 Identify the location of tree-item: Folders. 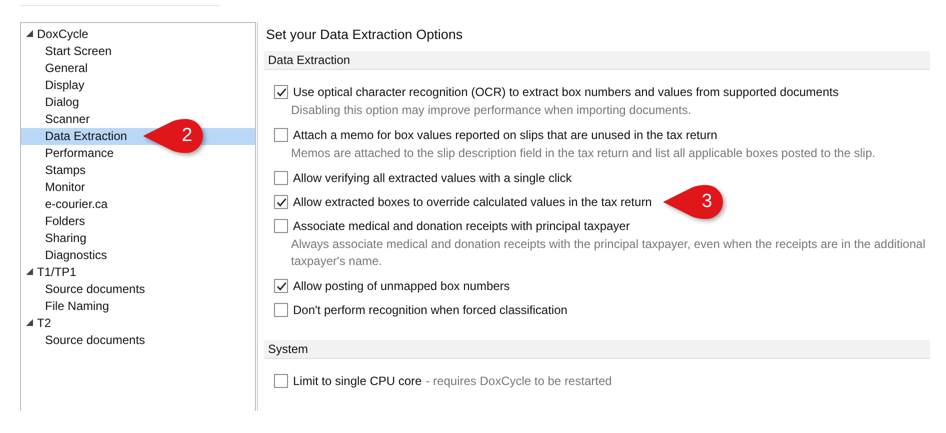
(138, 221).